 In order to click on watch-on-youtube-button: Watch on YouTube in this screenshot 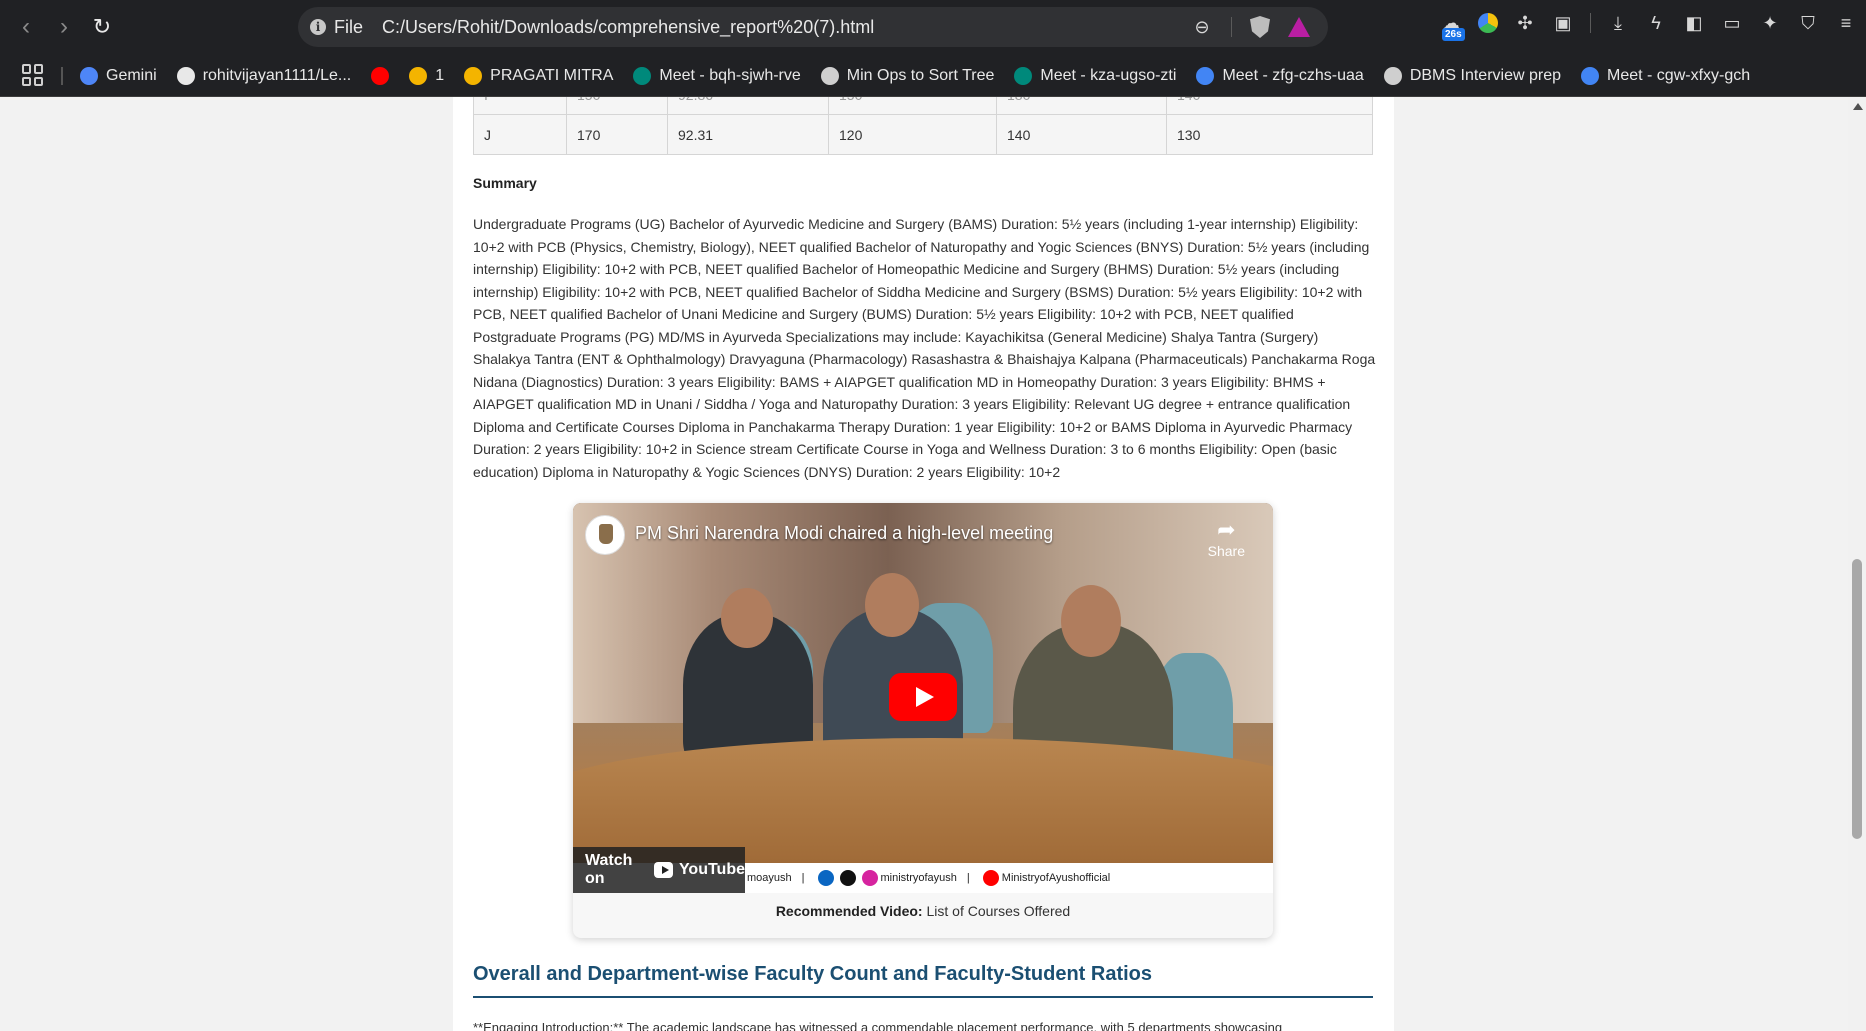, I will do `click(659, 870)`.